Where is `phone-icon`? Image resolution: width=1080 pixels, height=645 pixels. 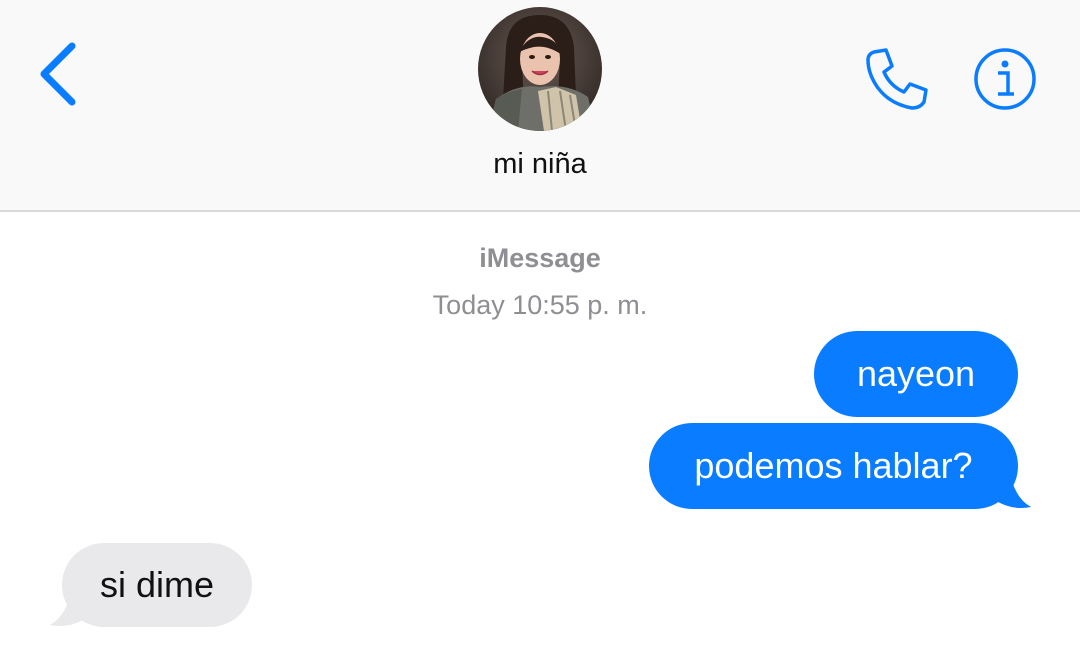
phone-icon is located at coordinates (897, 79).